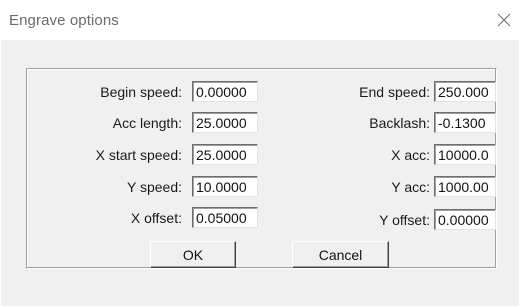  I want to click on acc-length-label: Acc length:, so click(147, 123).